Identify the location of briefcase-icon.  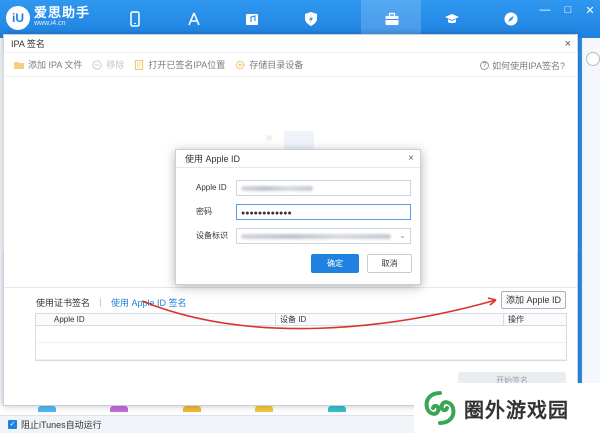
(392, 19).